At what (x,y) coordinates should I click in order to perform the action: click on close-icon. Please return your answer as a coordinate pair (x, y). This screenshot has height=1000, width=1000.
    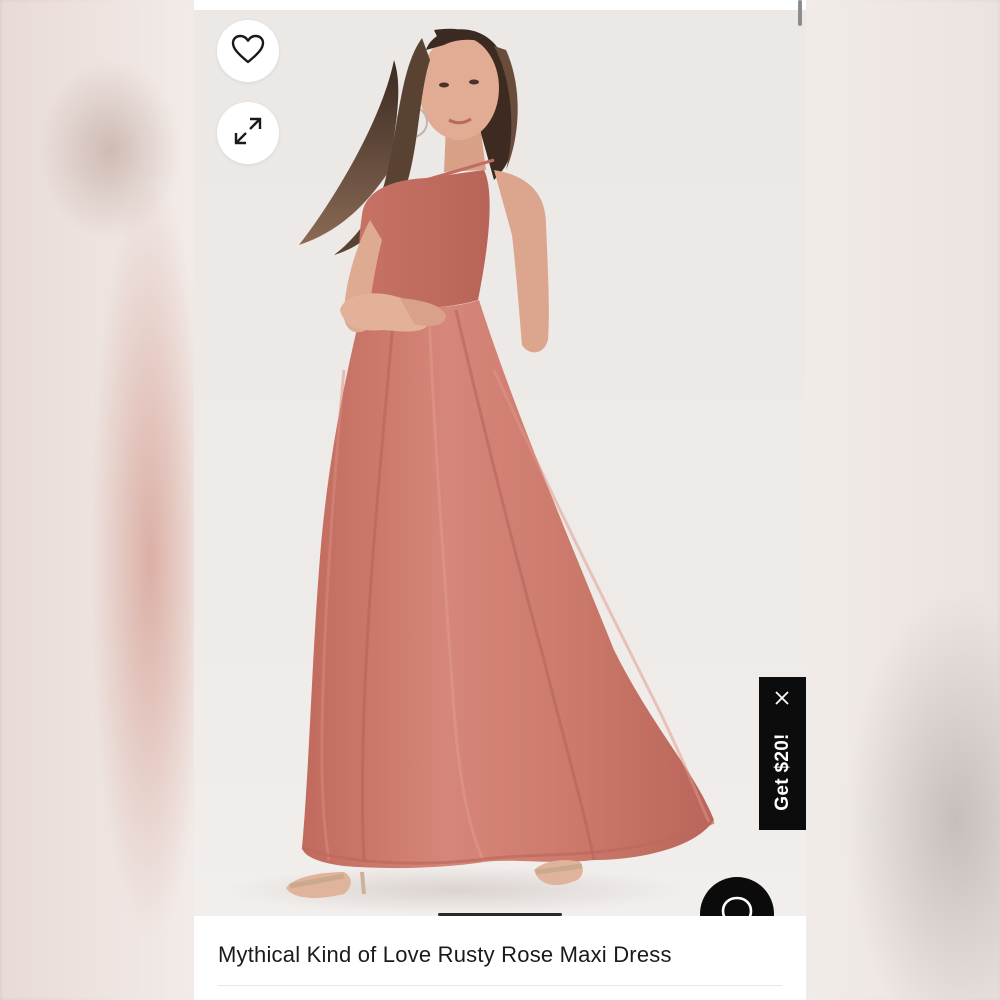
    Looking at the image, I should click on (782, 698).